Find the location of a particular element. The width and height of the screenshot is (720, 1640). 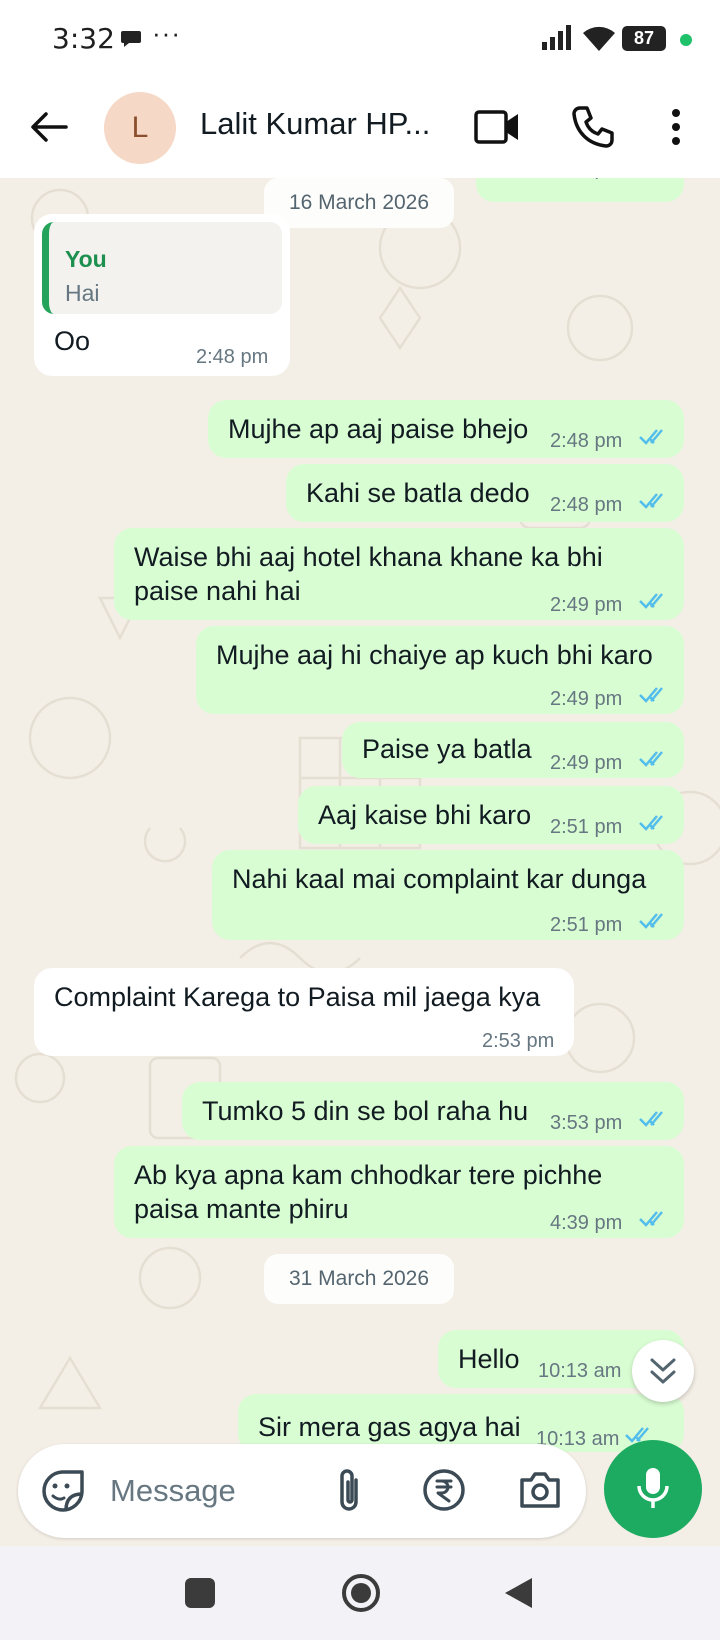

scroll-to-bottom-button is located at coordinates (663, 1371).